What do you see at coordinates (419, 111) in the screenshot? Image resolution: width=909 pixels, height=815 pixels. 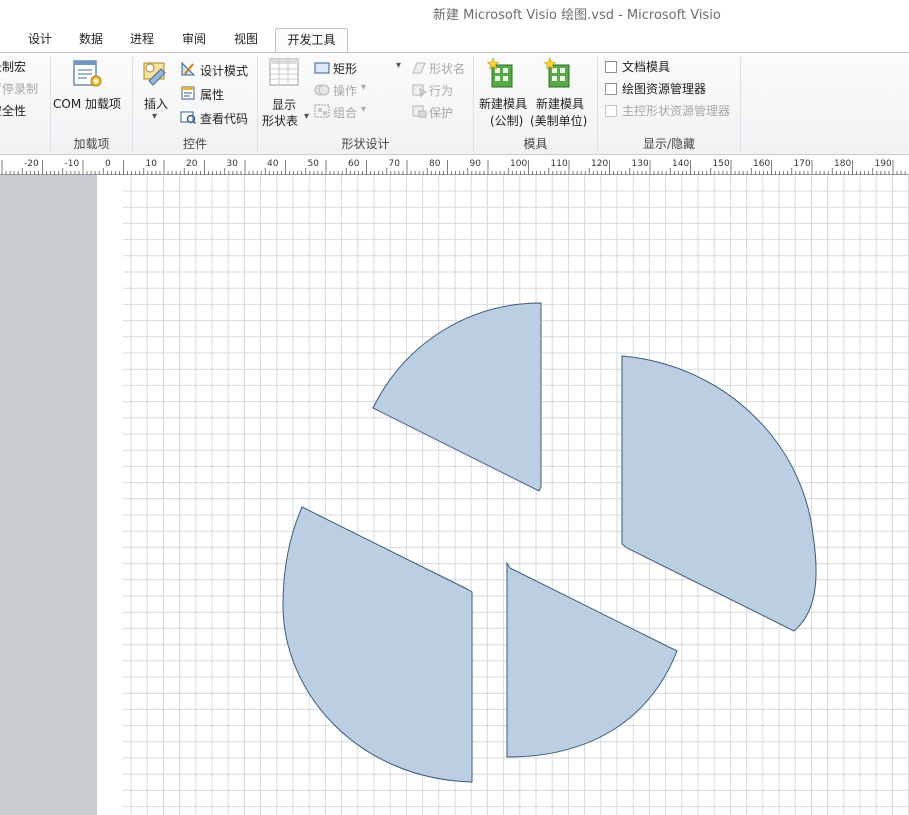 I see `protection-icon` at bounding box center [419, 111].